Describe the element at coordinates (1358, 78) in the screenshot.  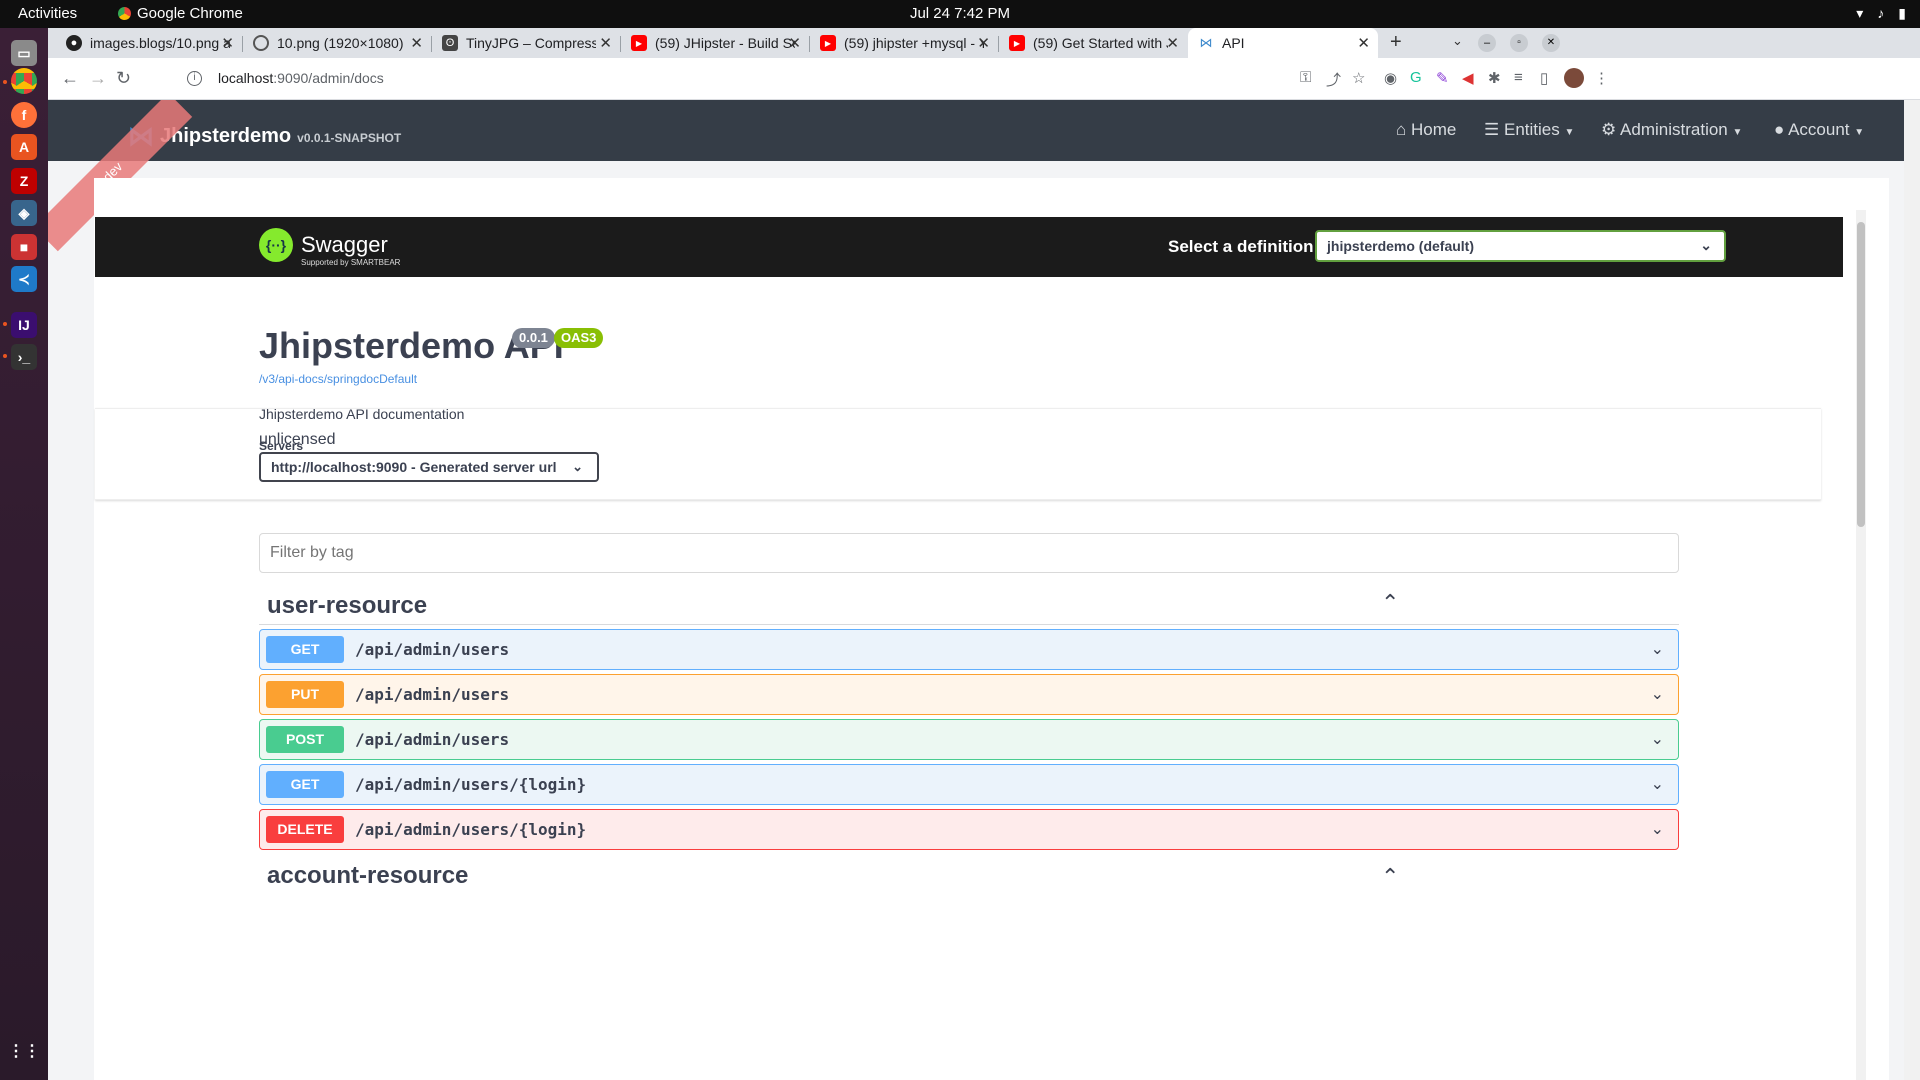
I see `bookmark-star-icon: ☆` at that location.